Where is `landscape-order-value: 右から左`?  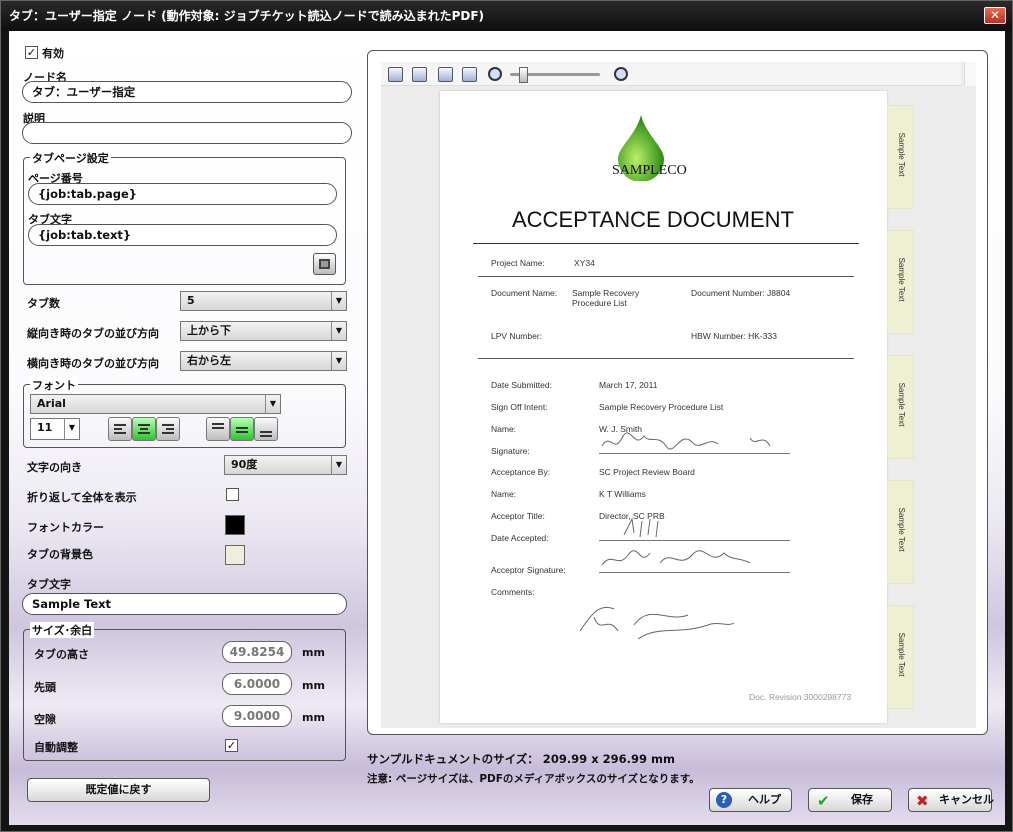 landscape-order-value: 右から左 is located at coordinates (209, 360).